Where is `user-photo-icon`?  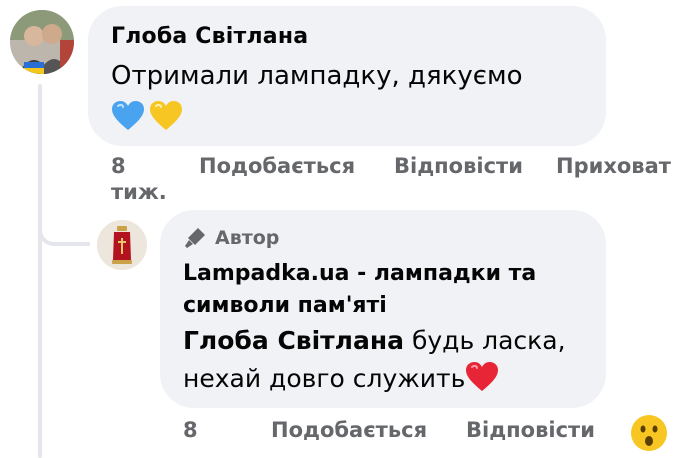 user-photo-icon is located at coordinates (42, 42).